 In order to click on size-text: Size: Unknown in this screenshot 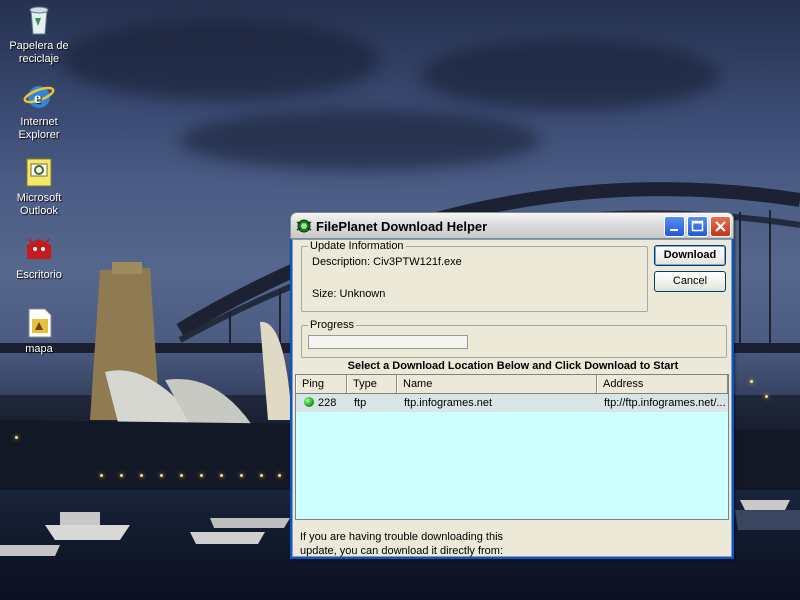, I will do `click(349, 294)`.